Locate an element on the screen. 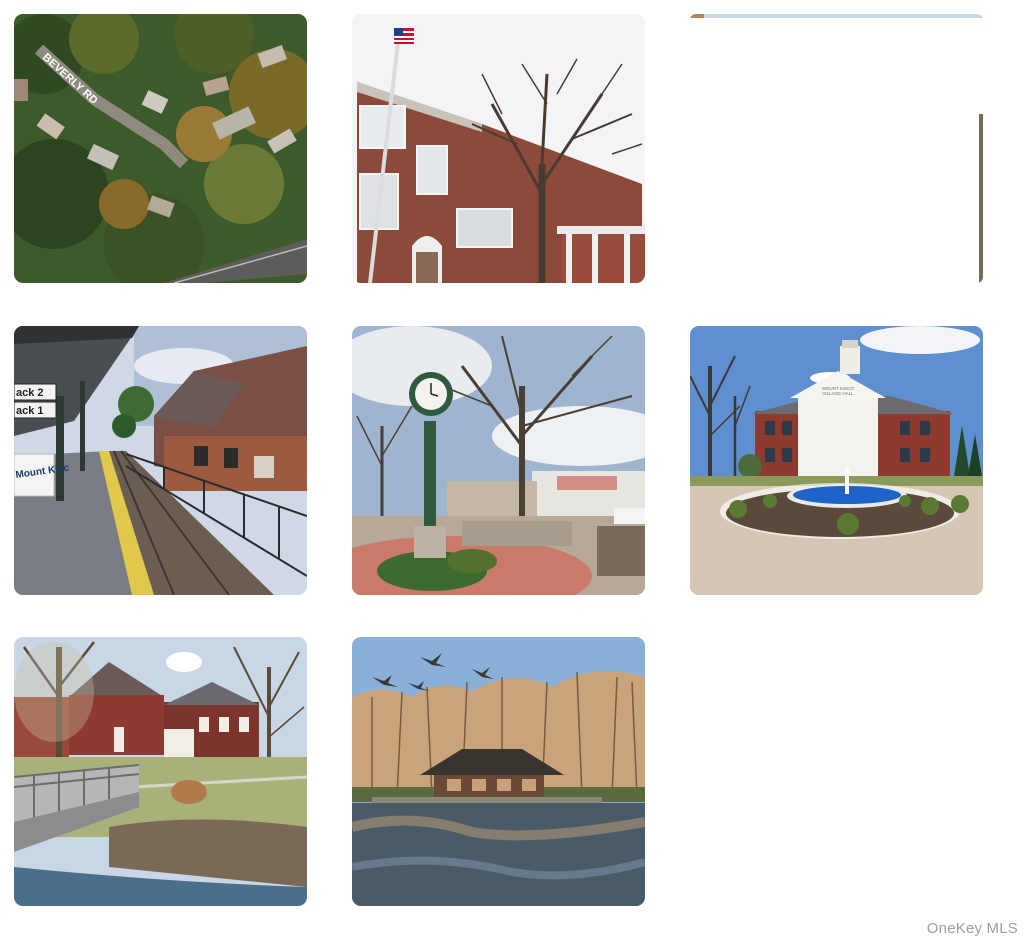  photo-brick-school is located at coordinates (498, 148).